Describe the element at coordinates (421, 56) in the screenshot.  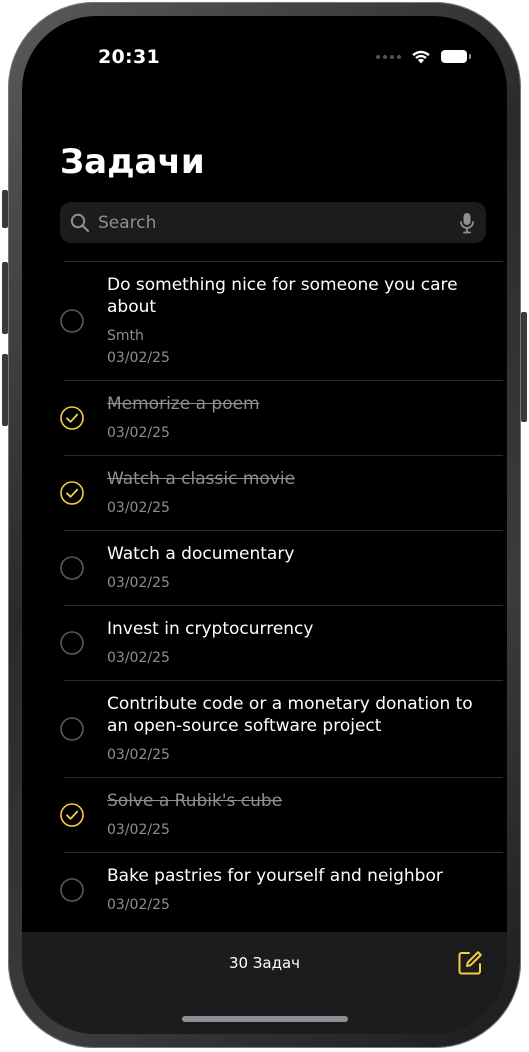
I see `wifi-icon` at that location.